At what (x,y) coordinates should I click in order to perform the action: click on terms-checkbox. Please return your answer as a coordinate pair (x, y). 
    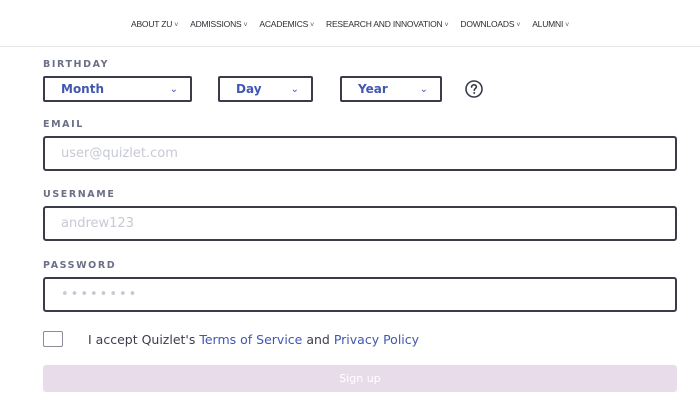
    Looking at the image, I should click on (53, 339).